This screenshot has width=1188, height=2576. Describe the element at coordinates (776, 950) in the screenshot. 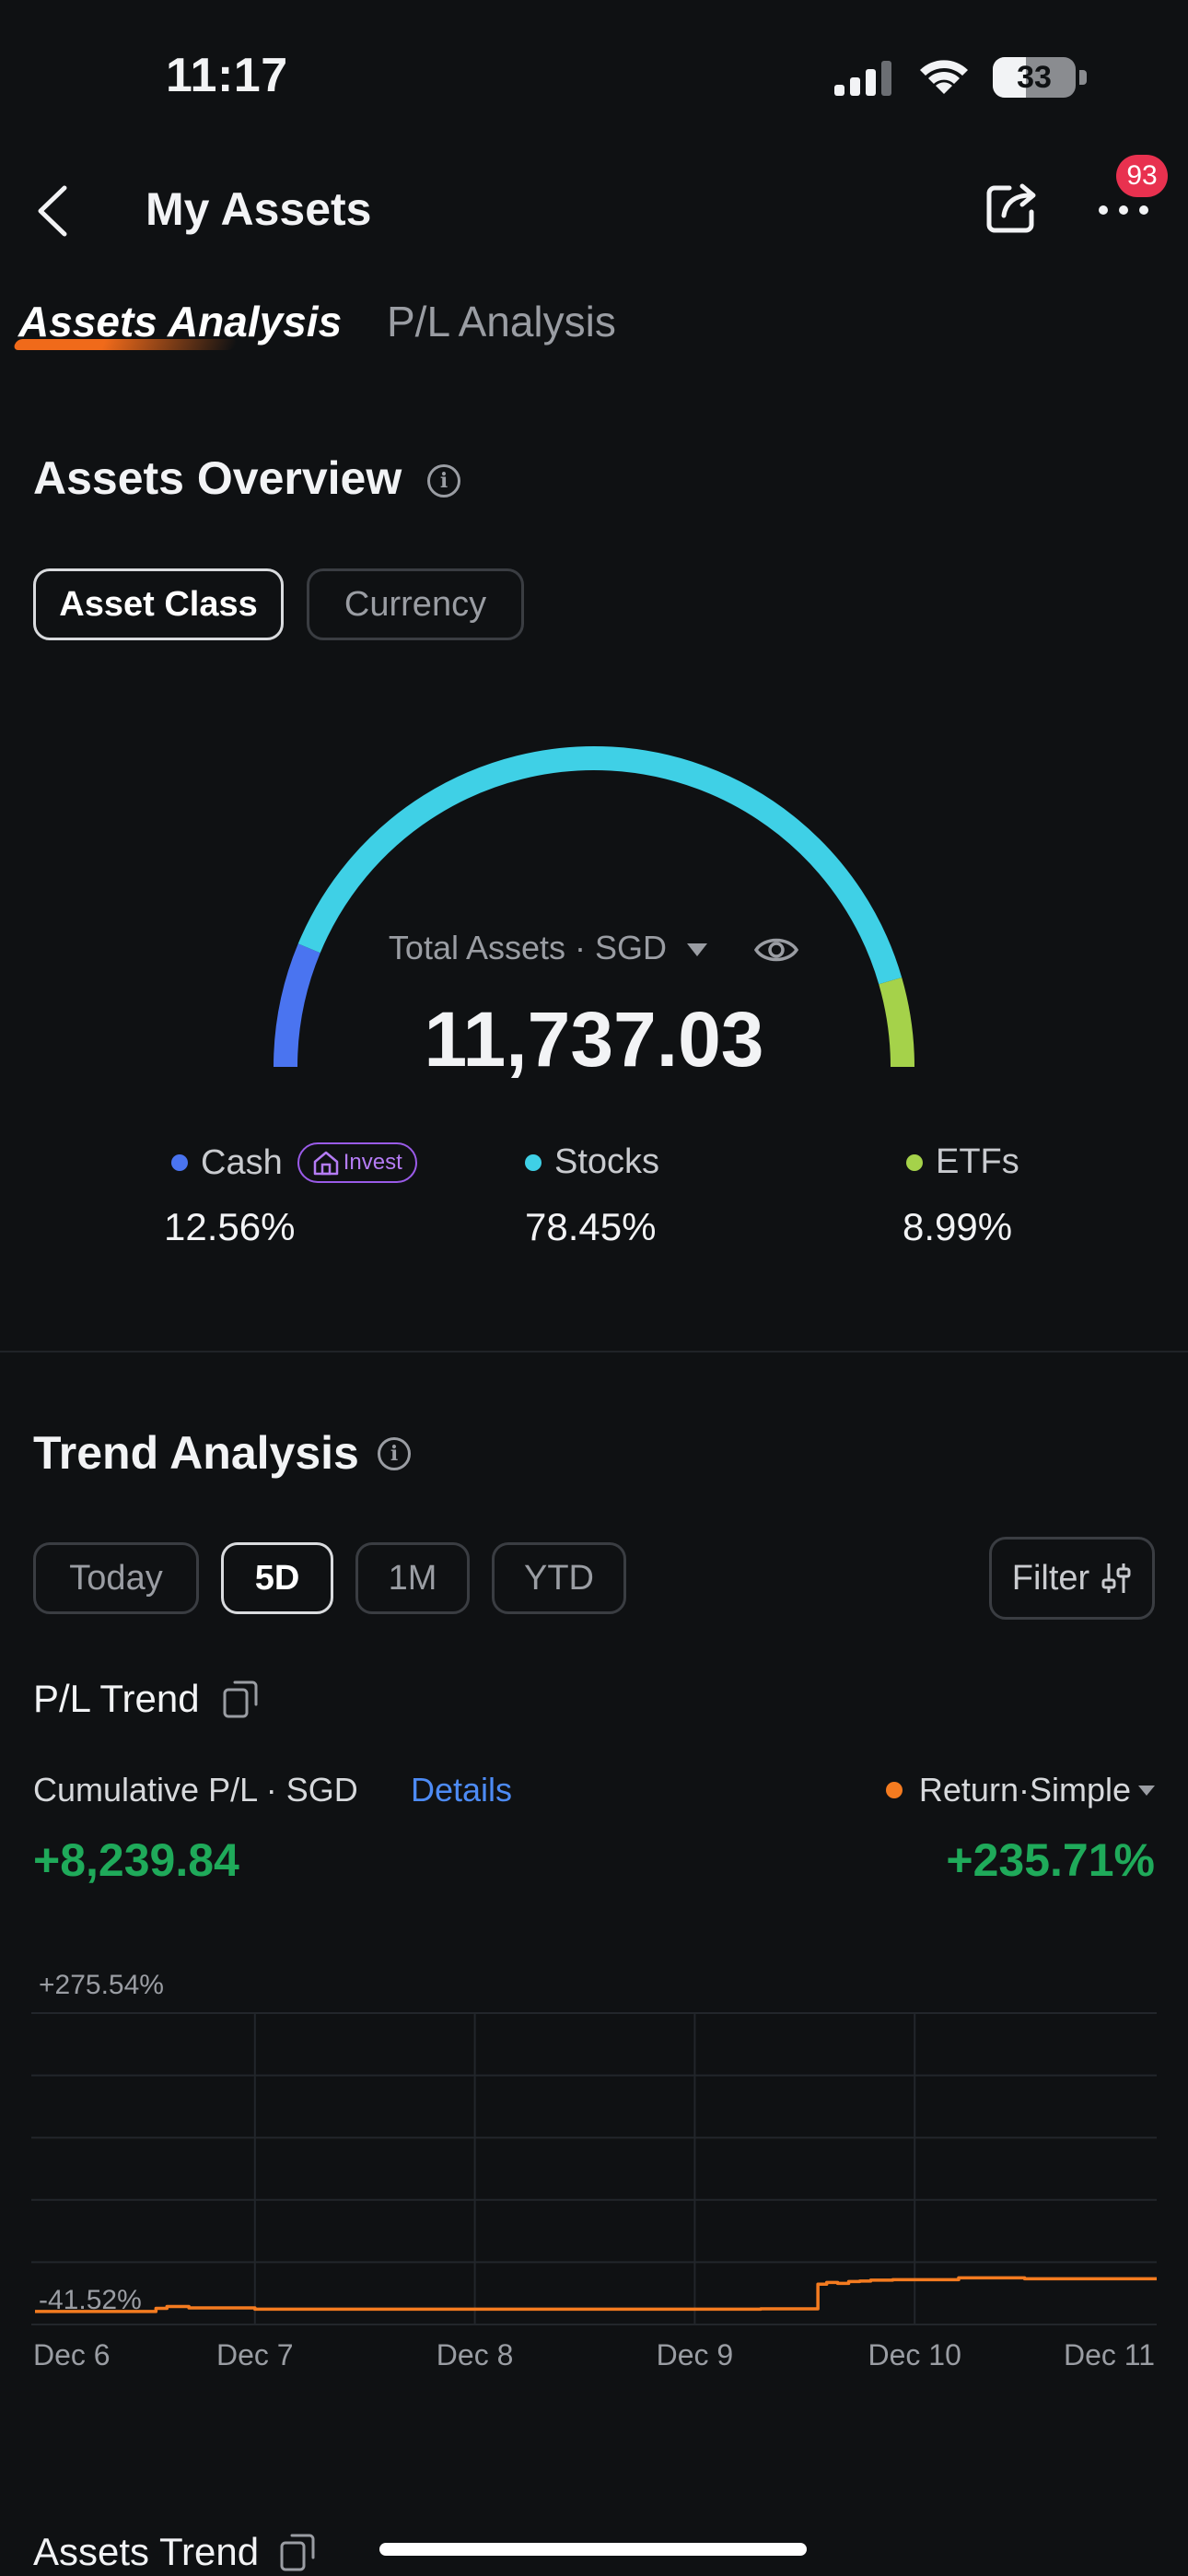

I see `eye-icon` at that location.